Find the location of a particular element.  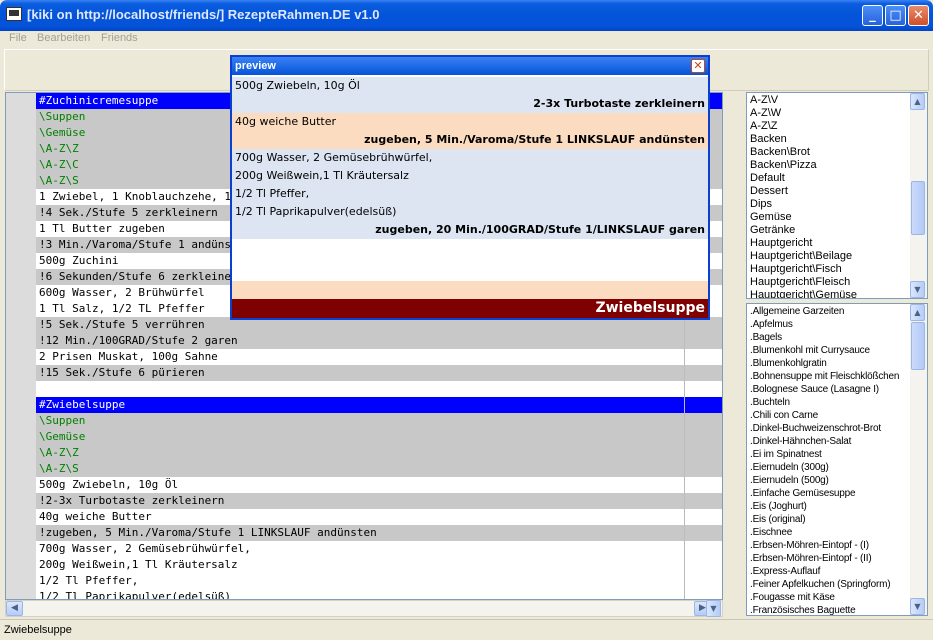

recipe-item: .Blumenkohl mit Currysauce is located at coordinates (810, 350).